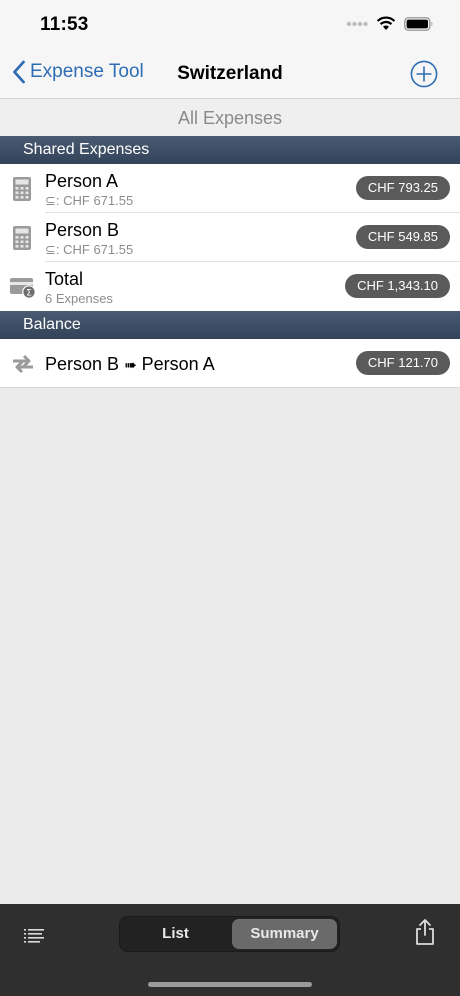 The image size is (460, 996). Describe the element at coordinates (175, 934) in the screenshot. I see `segment-list: List` at that location.